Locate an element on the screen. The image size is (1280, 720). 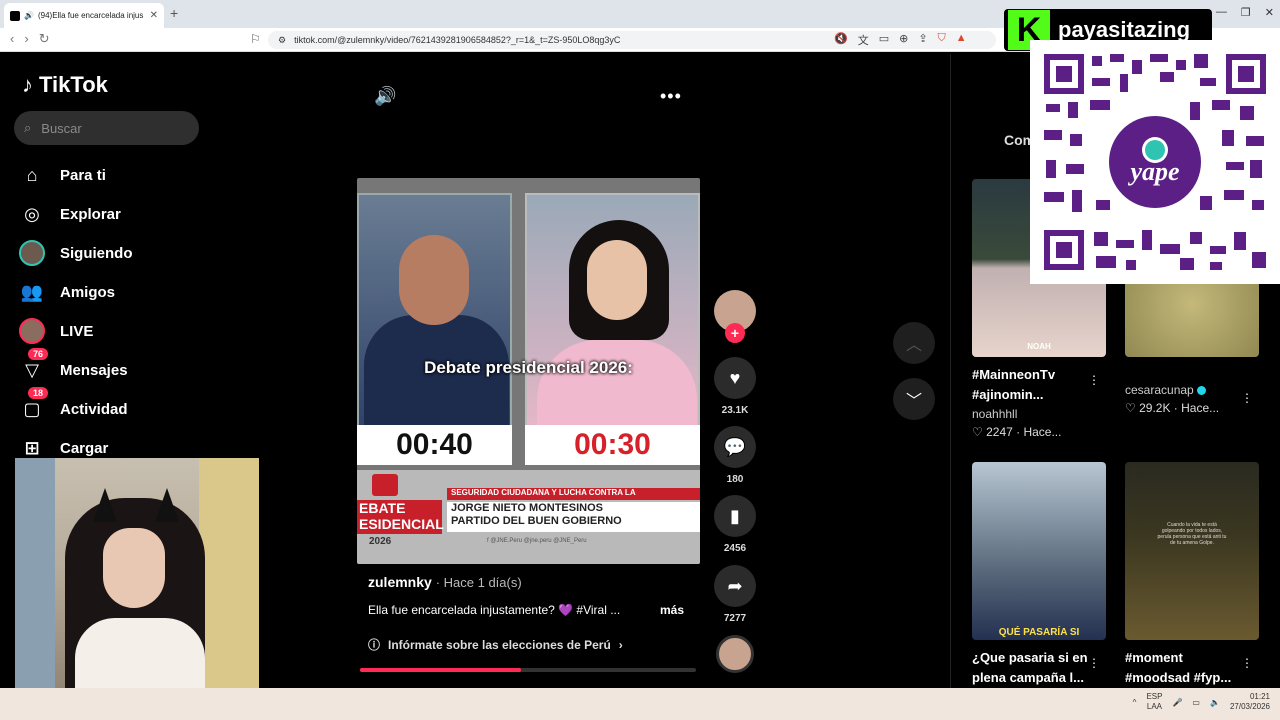
browser-tab: 🔊 (94)Ella fue encarcelada injus ✕ is located at coordinates (84, 15).